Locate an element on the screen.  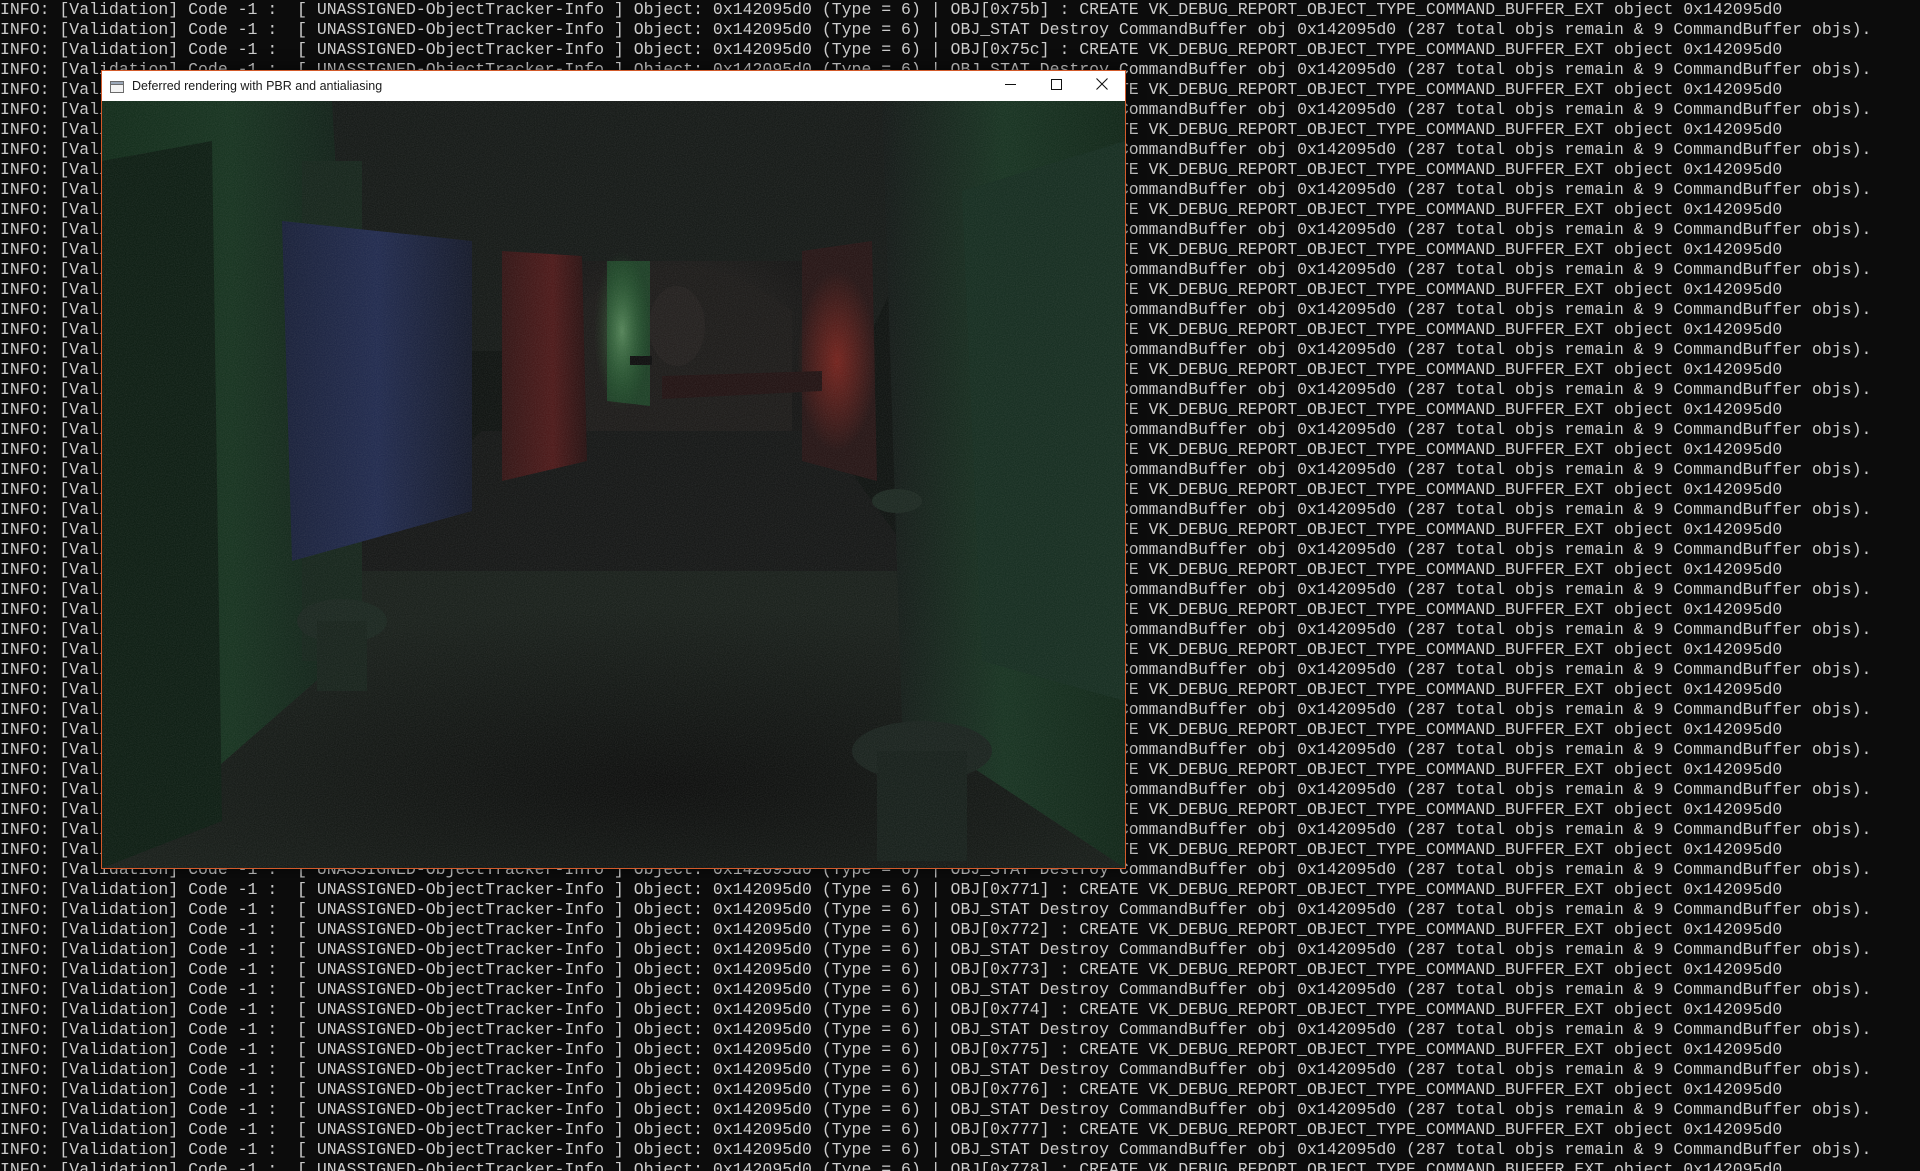
close-button is located at coordinates (1102, 86).